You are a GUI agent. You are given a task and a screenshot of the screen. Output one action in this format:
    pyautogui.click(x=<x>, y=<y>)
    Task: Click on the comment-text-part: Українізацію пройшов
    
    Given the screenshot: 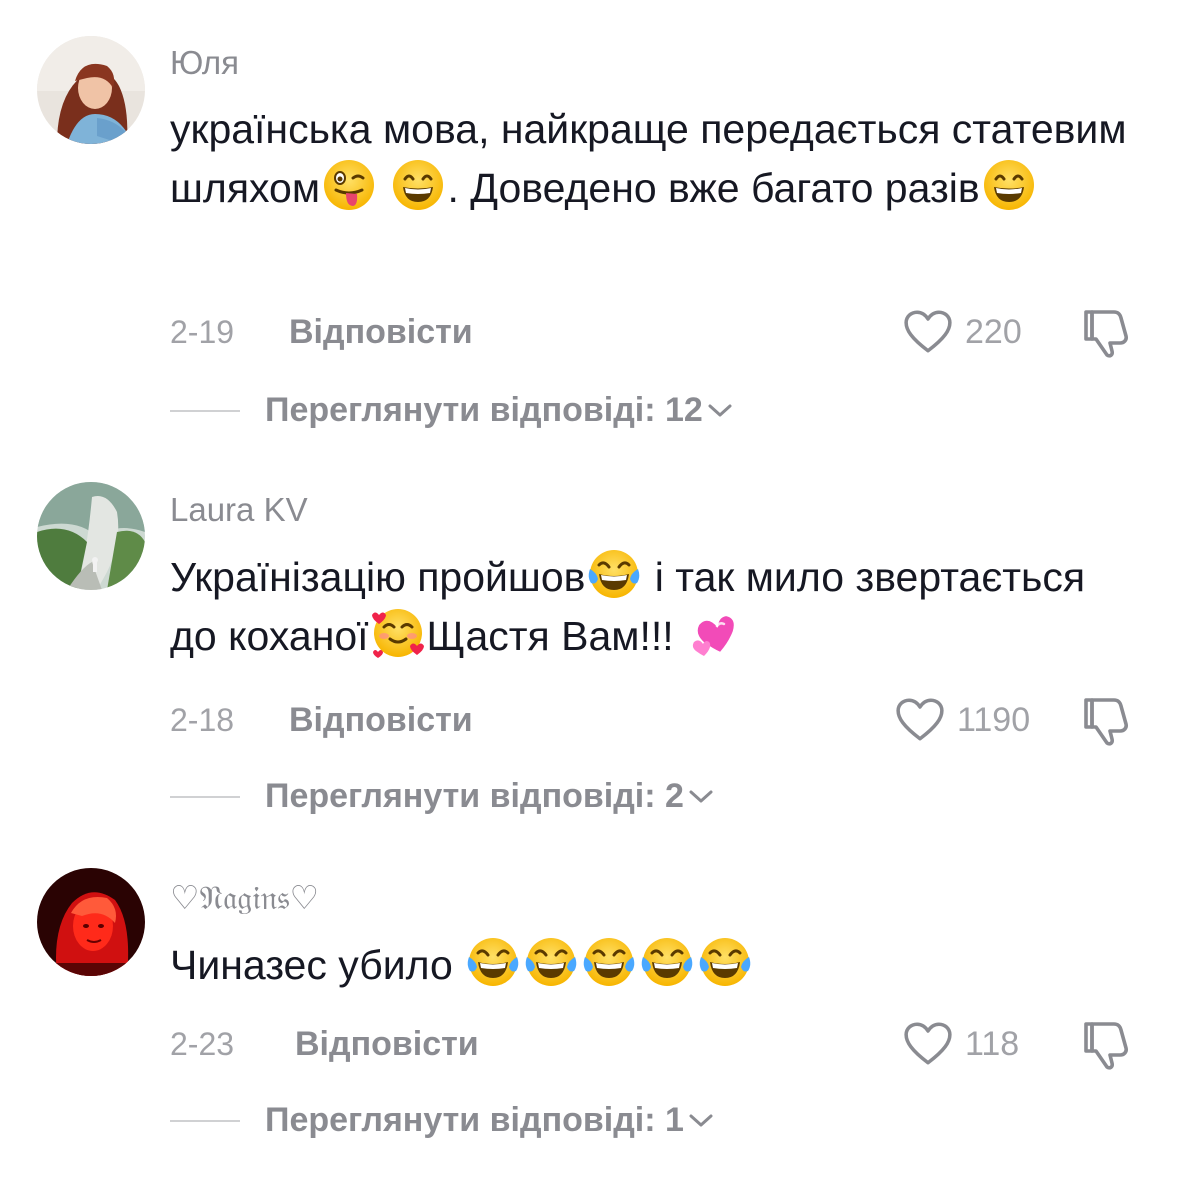 What is the action you would take?
    pyautogui.click(x=378, y=577)
    